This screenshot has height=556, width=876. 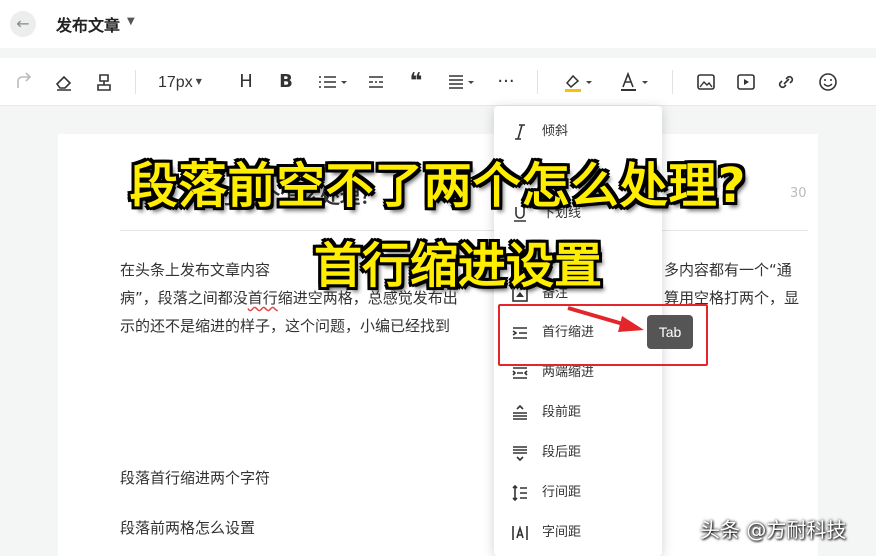 I want to click on font-size-select: 17px ▼, so click(x=190, y=82).